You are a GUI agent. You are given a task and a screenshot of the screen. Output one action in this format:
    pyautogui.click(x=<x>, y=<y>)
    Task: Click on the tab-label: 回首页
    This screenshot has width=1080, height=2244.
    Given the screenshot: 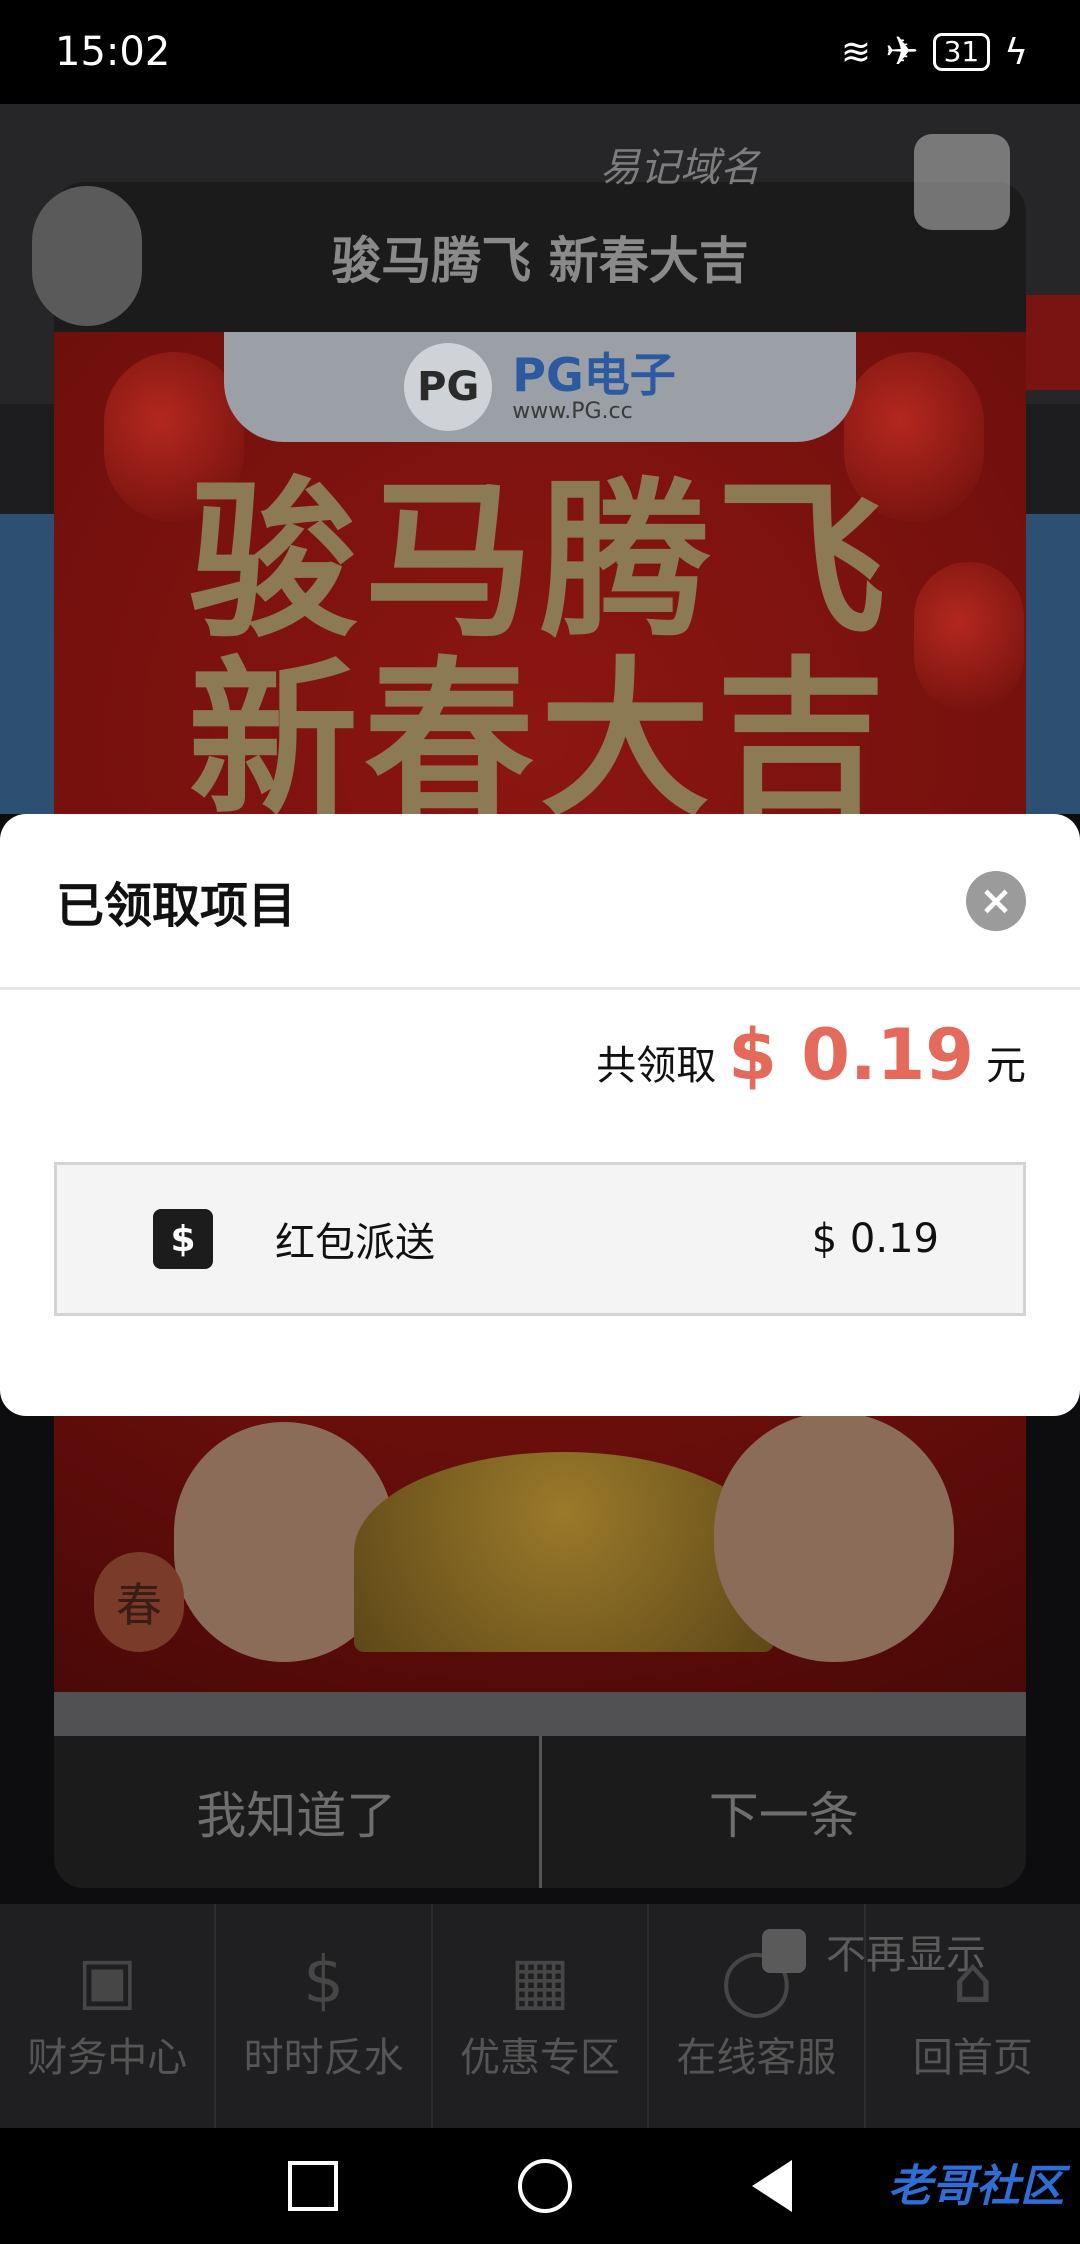 What is the action you would take?
    pyautogui.click(x=972, y=2058)
    